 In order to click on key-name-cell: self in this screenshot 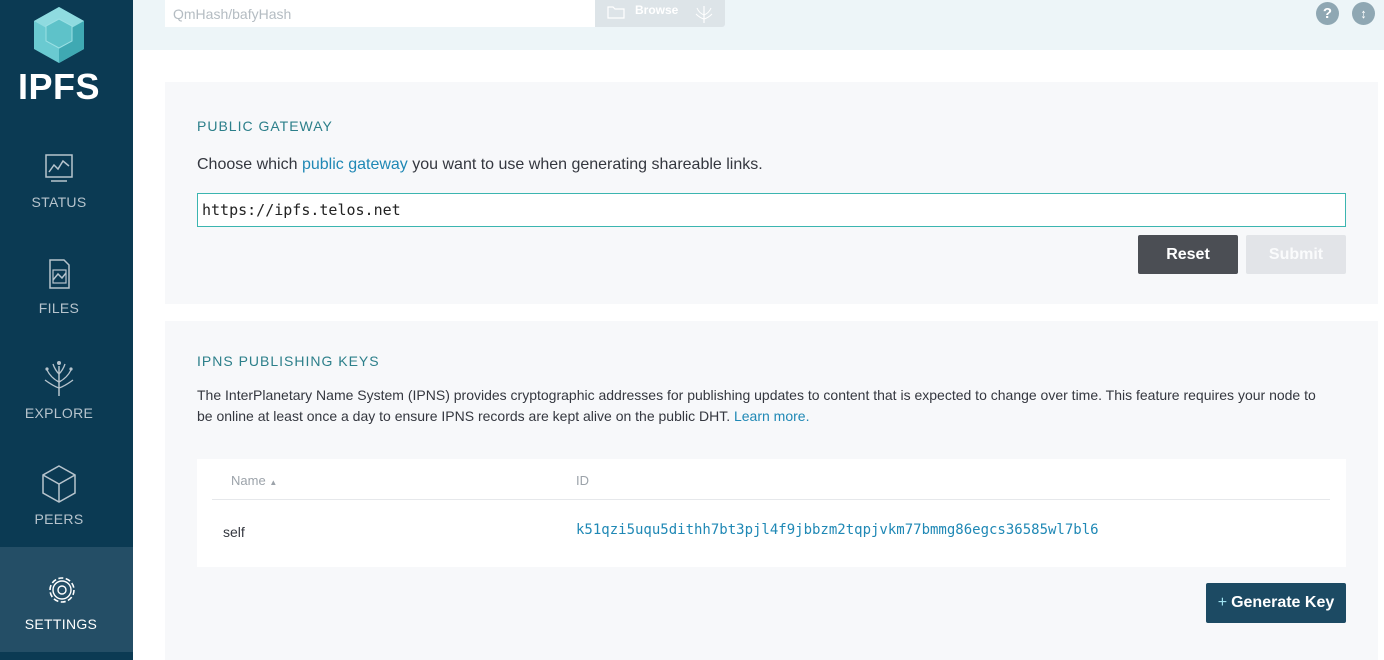, I will do `click(234, 532)`.